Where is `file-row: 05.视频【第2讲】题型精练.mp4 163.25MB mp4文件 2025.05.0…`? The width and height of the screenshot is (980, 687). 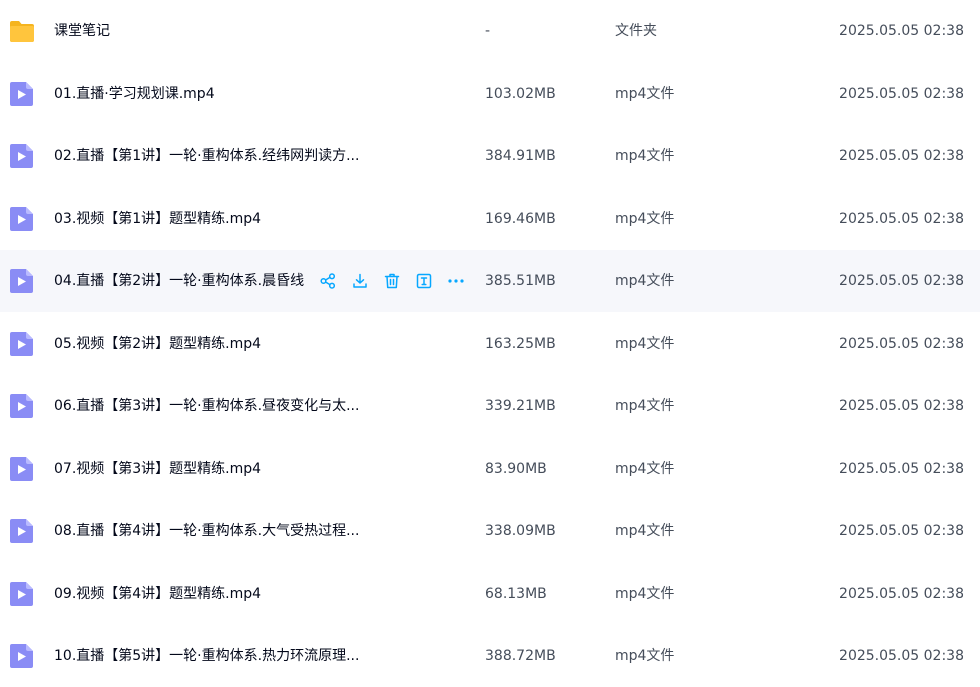
file-row: 05.视频【第2讲】题型精练.mp4 163.25MB mp4文件 2025.05.0… is located at coordinates (490, 344).